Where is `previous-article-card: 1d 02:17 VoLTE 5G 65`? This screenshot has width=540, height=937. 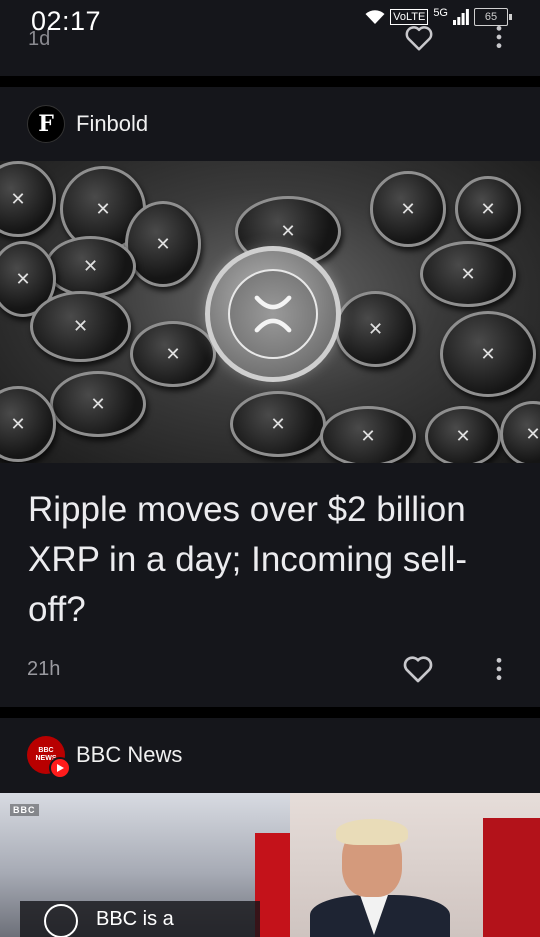
previous-article-card: 1d 02:17 VoLTE 5G 65 is located at coordinates (270, 38).